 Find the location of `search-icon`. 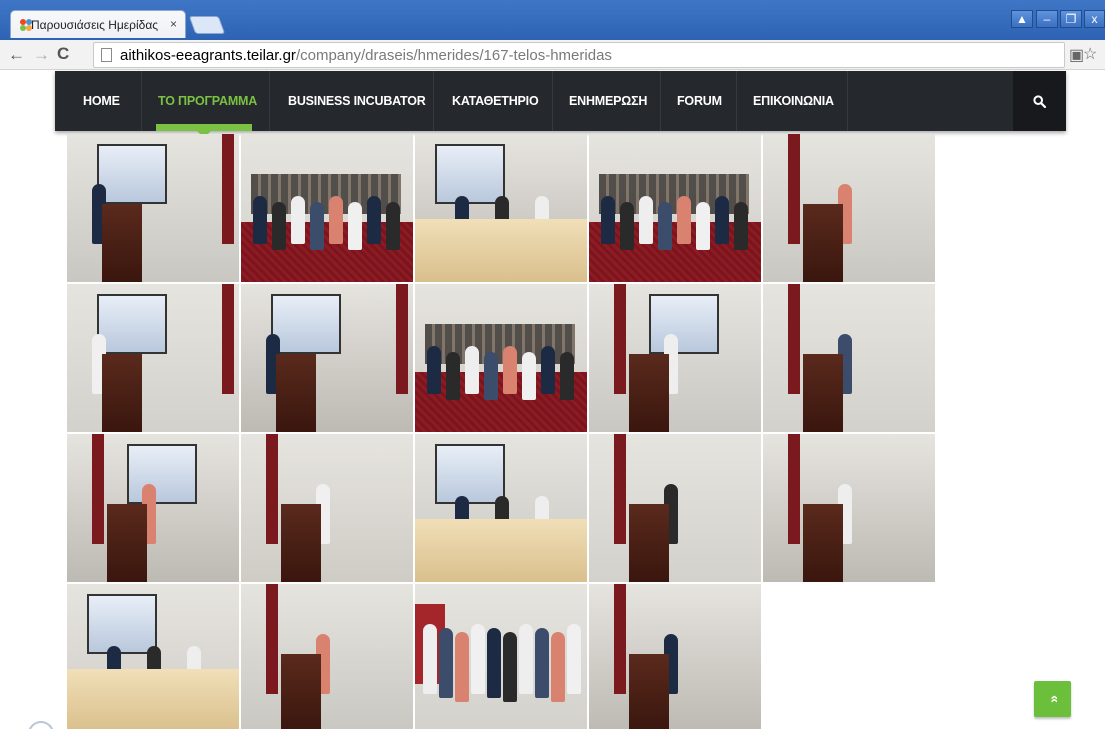

search-icon is located at coordinates (1039, 101).